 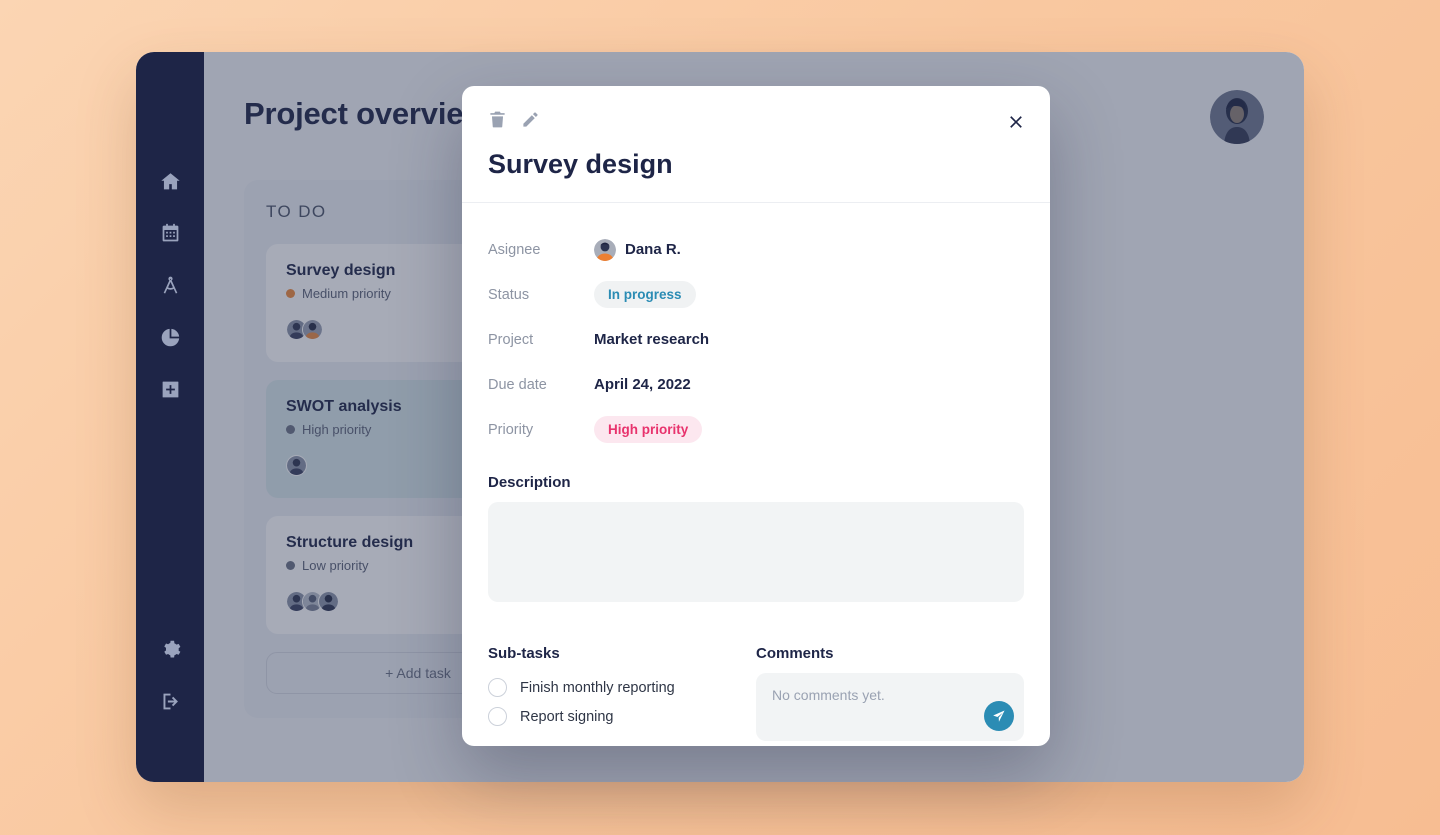 I want to click on home-icon, so click(x=170, y=180).